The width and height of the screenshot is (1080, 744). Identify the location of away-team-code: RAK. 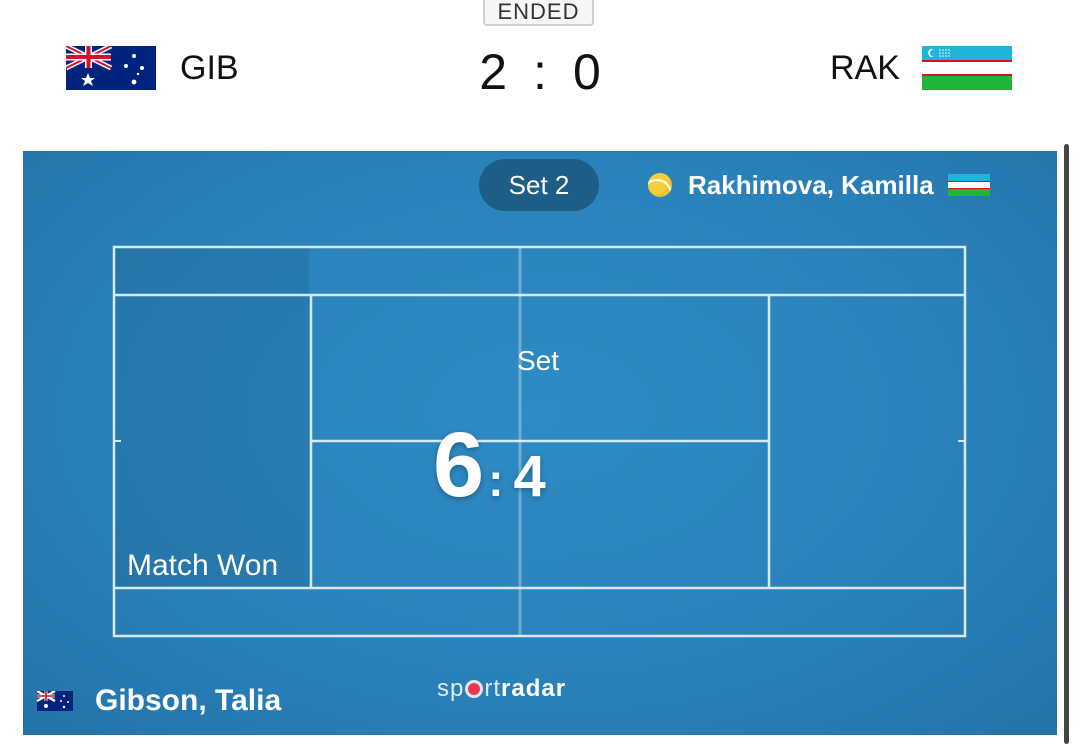
(865, 67).